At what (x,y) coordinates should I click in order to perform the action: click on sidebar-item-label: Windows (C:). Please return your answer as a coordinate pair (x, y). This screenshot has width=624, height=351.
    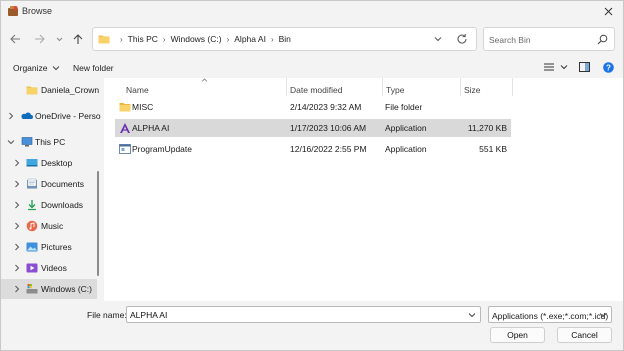
    Looking at the image, I should click on (67, 289).